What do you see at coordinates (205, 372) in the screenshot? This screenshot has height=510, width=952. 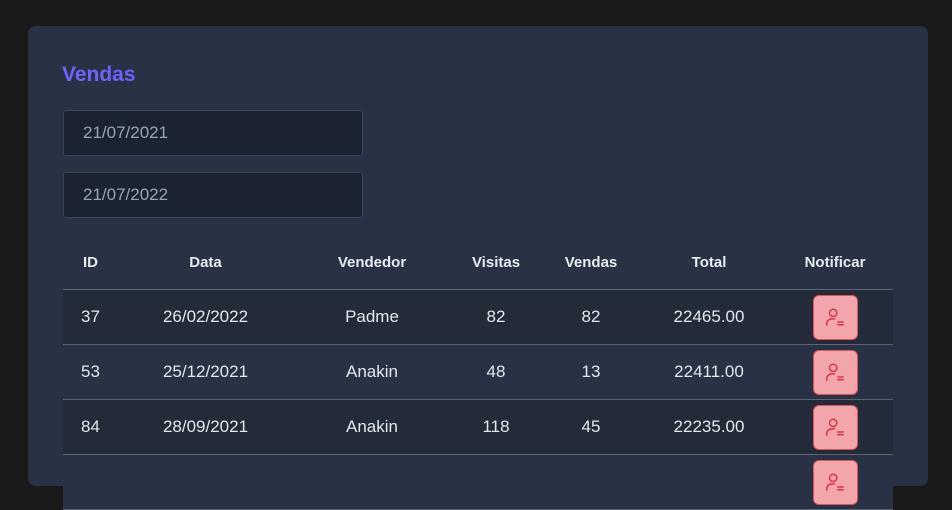 I see `cell-date: 25/12/2021` at bounding box center [205, 372].